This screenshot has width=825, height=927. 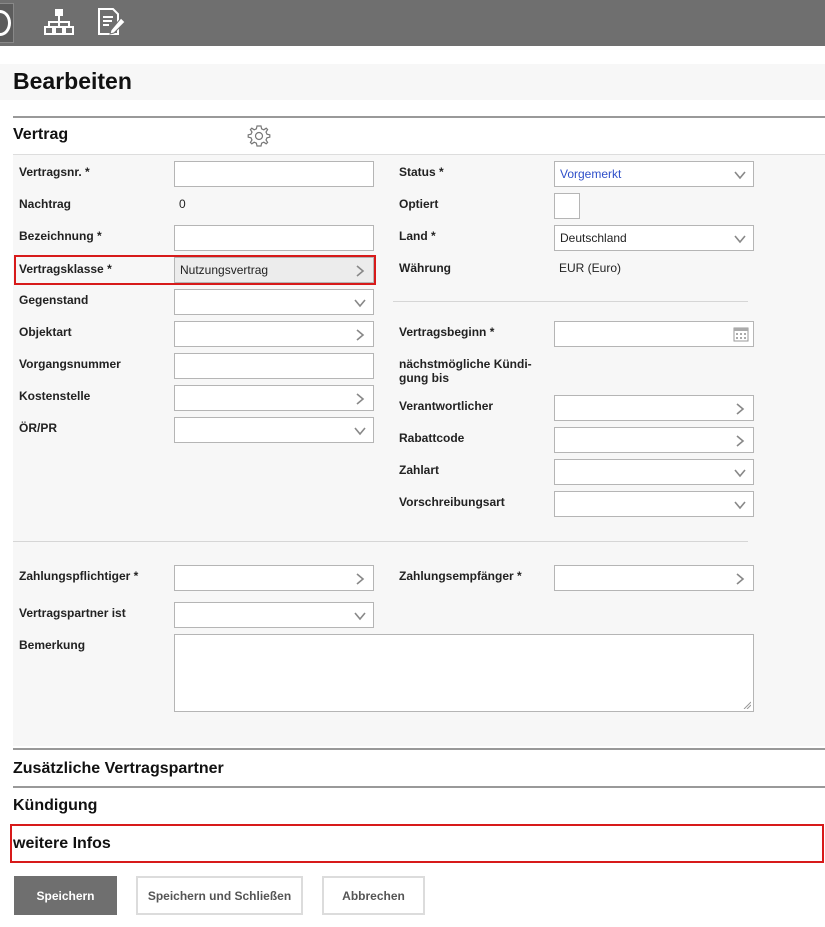 What do you see at coordinates (421, 172) in the screenshot?
I see `status-label: Status *` at bounding box center [421, 172].